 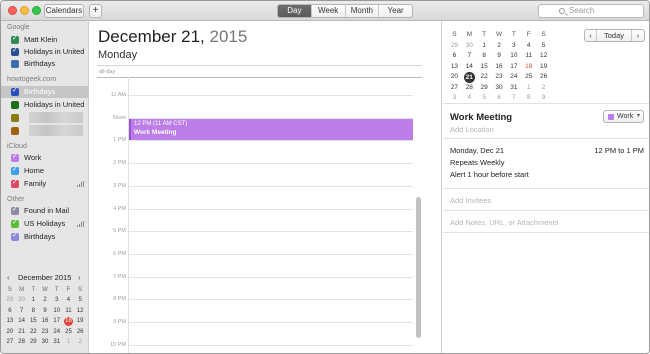 I want to click on tab-day: Day, so click(x=295, y=11).